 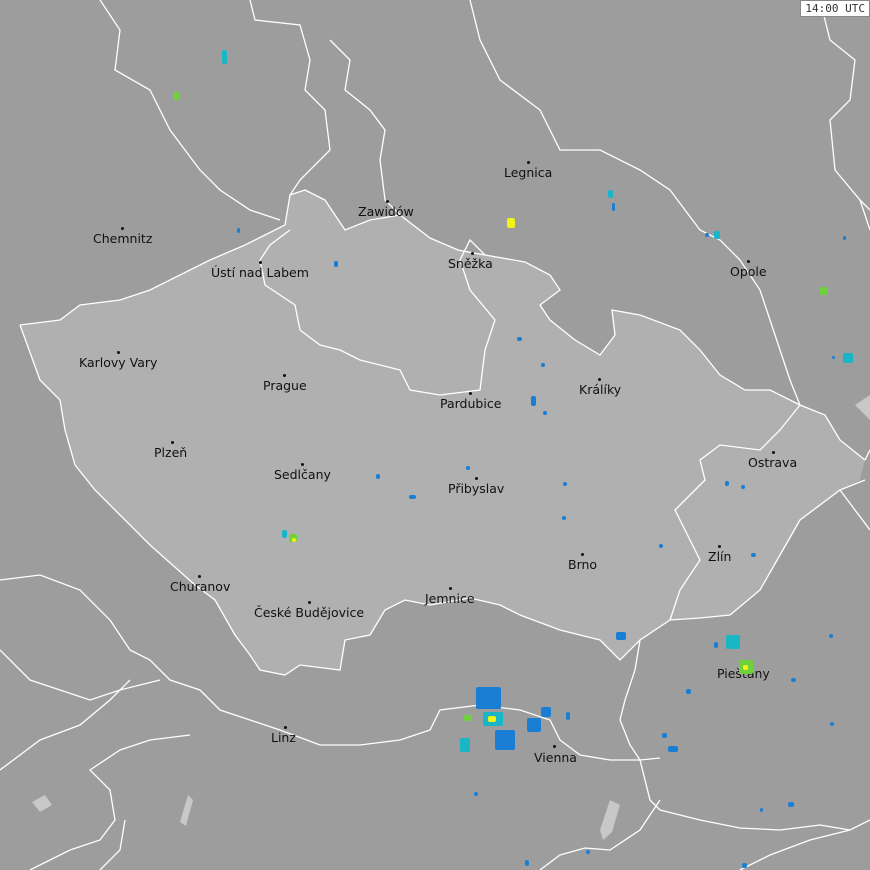 What do you see at coordinates (260, 272) in the screenshot?
I see `city-label: Ústí nad Labem` at bounding box center [260, 272].